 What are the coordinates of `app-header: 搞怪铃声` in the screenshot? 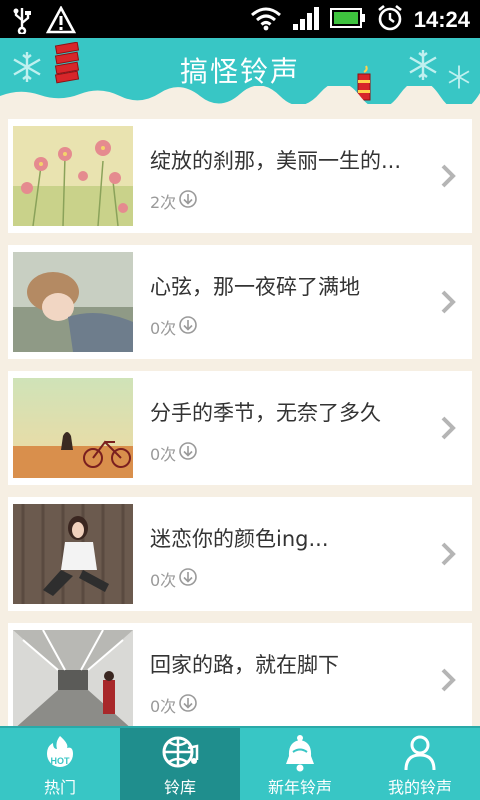 It's located at (240, 71).